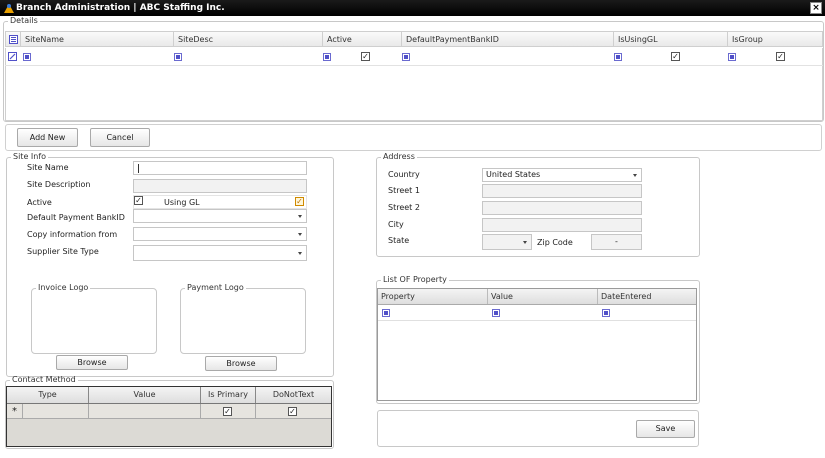 The height and width of the screenshot is (458, 825). Describe the element at coordinates (27, 57) in the screenshot. I see `sitename-cell-editor` at that location.